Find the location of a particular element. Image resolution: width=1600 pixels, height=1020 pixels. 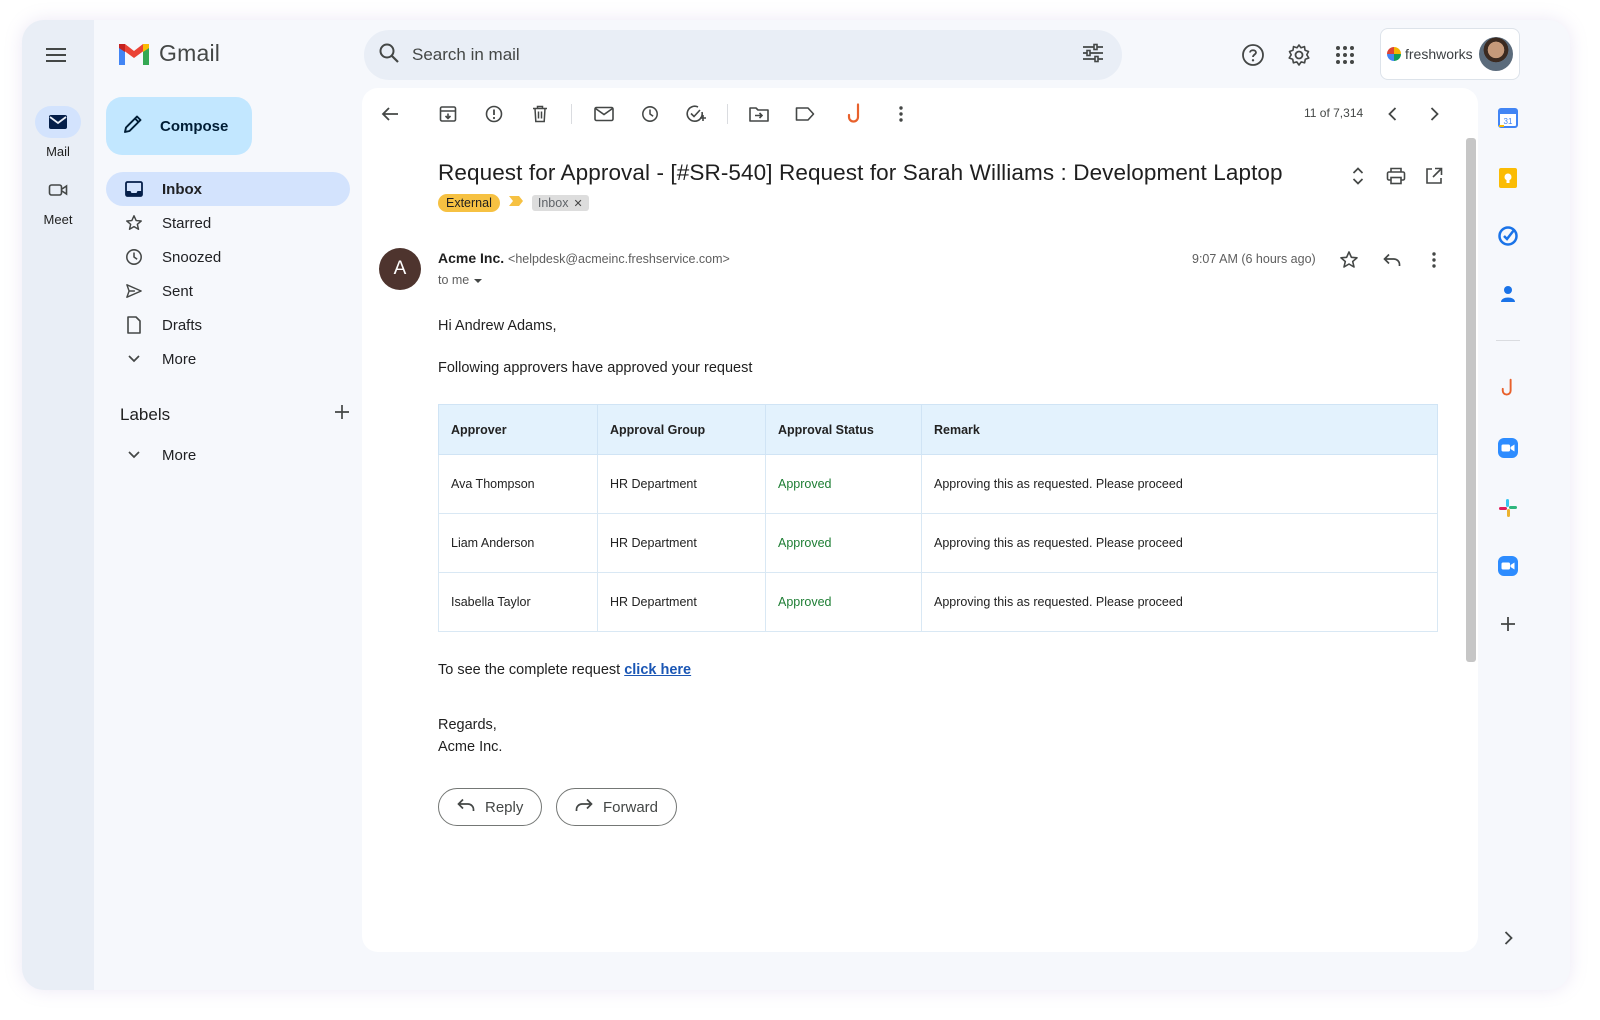

sidebar-item-snoozed: Snoozed is located at coordinates (228, 257).